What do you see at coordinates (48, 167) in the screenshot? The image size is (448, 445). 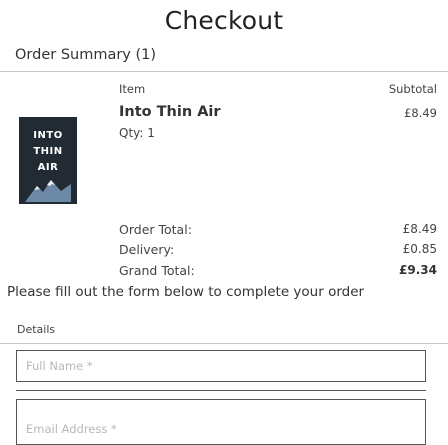 I see `cover-text-line: AIR` at bounding box center [48, 167].